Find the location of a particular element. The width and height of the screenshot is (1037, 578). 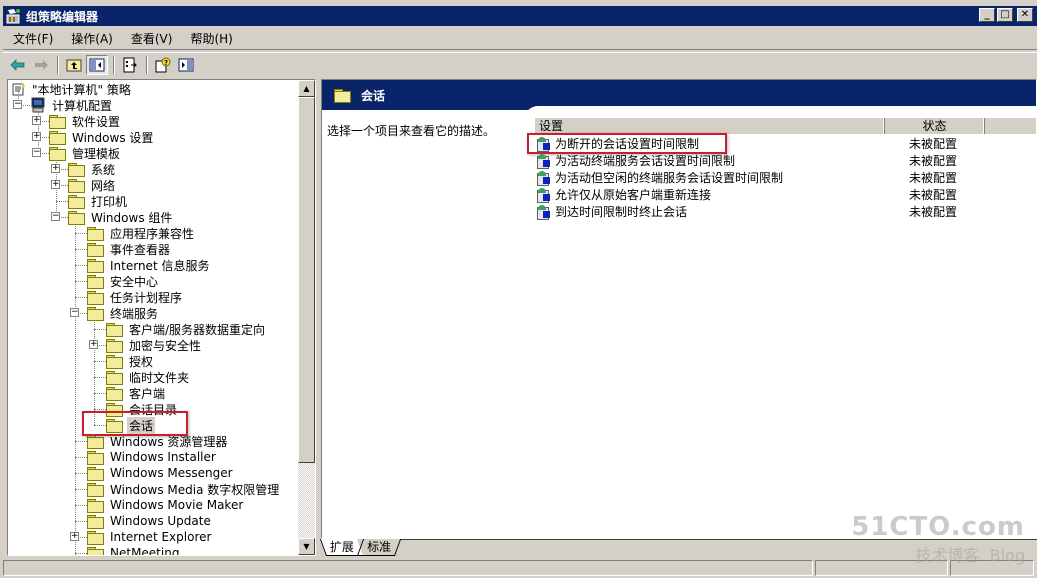

tree-node: 授权 is located at coordinates (130, 361).